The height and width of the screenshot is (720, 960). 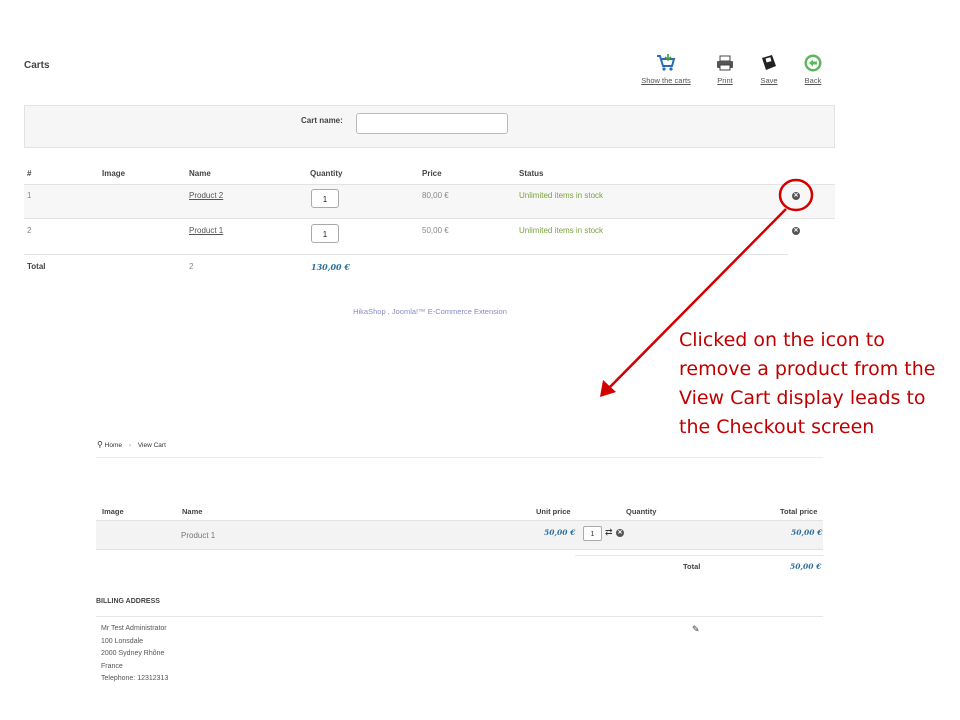 I want to click on address-line: Telephone: 12312313, so click(x=135, y=678).